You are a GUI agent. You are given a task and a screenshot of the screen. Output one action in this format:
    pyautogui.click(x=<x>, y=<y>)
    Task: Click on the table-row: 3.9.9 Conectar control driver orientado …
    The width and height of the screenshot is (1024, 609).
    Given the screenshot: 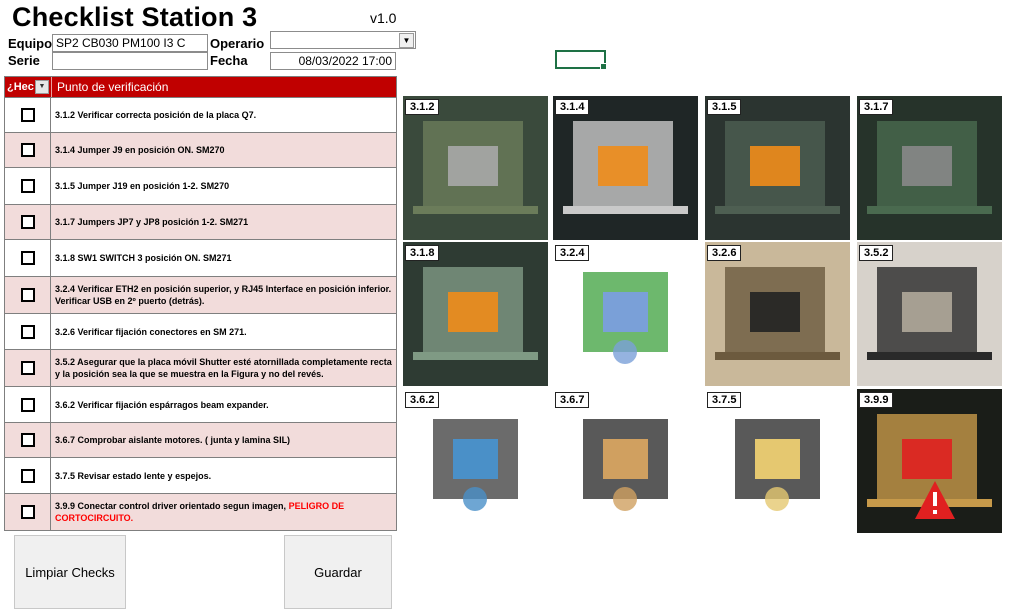 What is the action you would take?
    pyautogui.click(x=200, y=511)
    